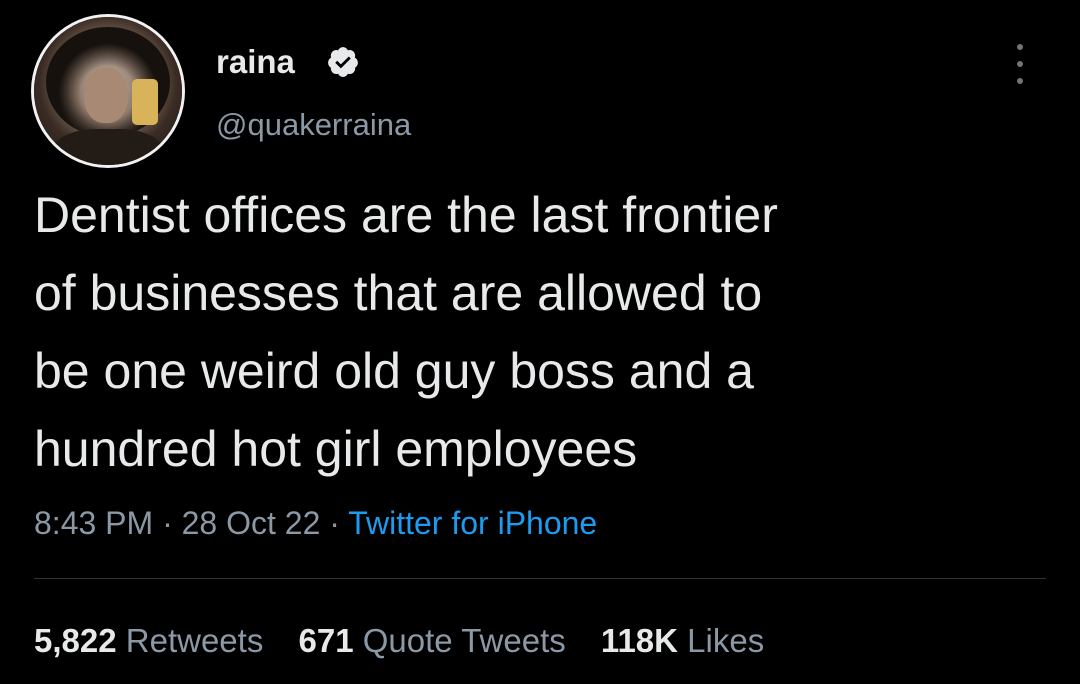  I want to click on quote-tweets-count: 671, so click(326, 640).